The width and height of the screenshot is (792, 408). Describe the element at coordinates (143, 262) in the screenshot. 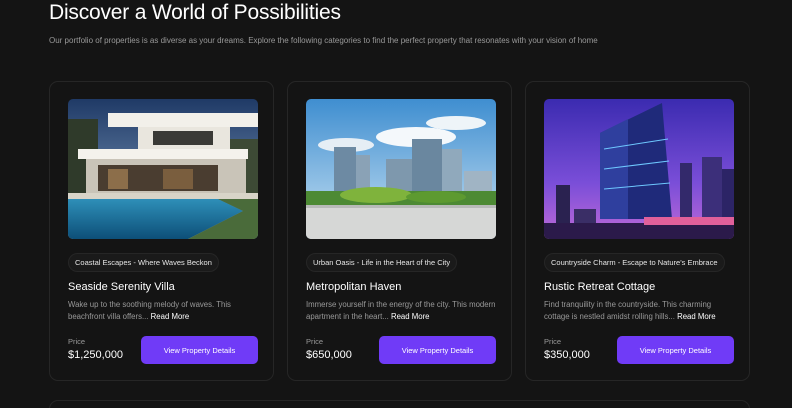

I see `category-tag: Coastal Escapes - Where Waves Beckon` at that location.